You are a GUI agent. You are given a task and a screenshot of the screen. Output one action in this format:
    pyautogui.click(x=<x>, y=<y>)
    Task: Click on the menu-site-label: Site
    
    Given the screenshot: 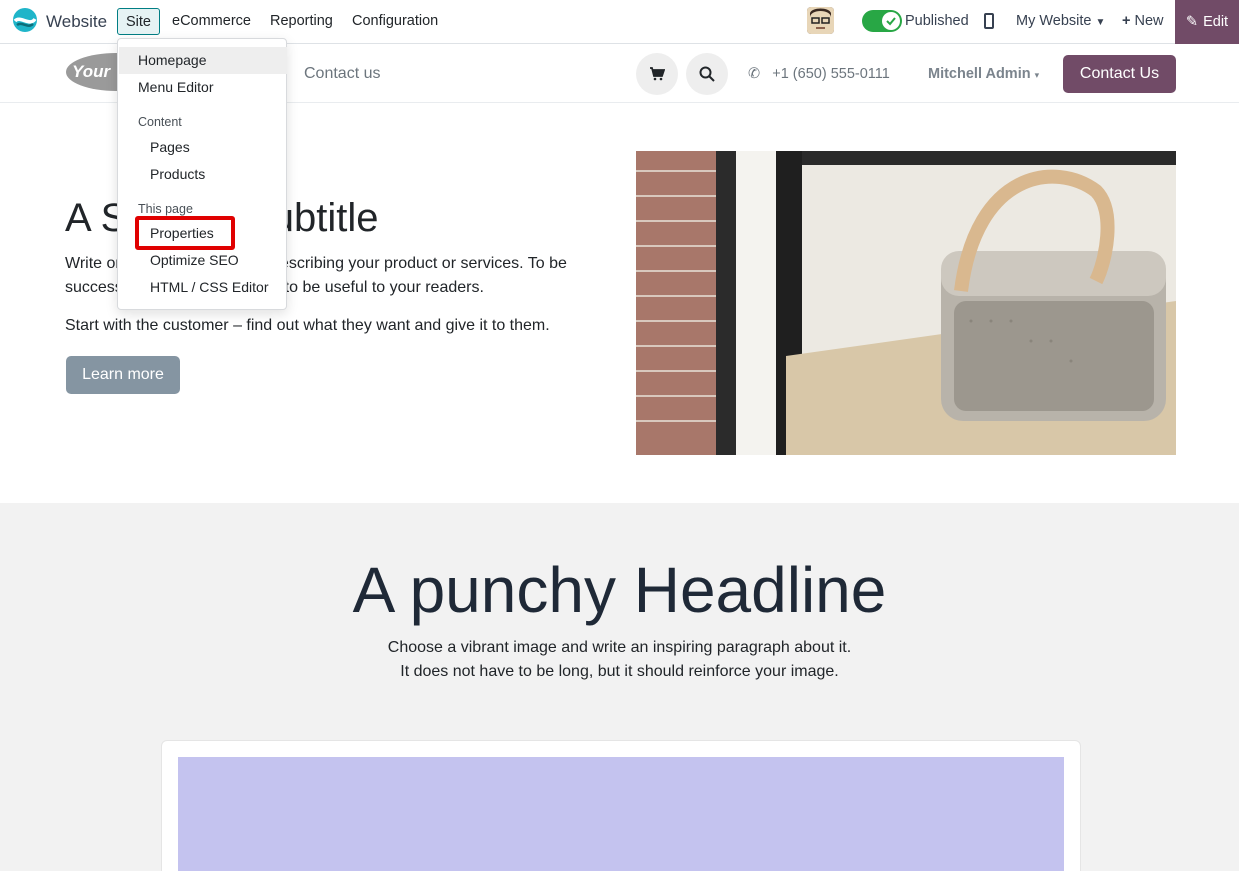 What is the action you would take?
    pyautogui.click(x=138, y=21)
    